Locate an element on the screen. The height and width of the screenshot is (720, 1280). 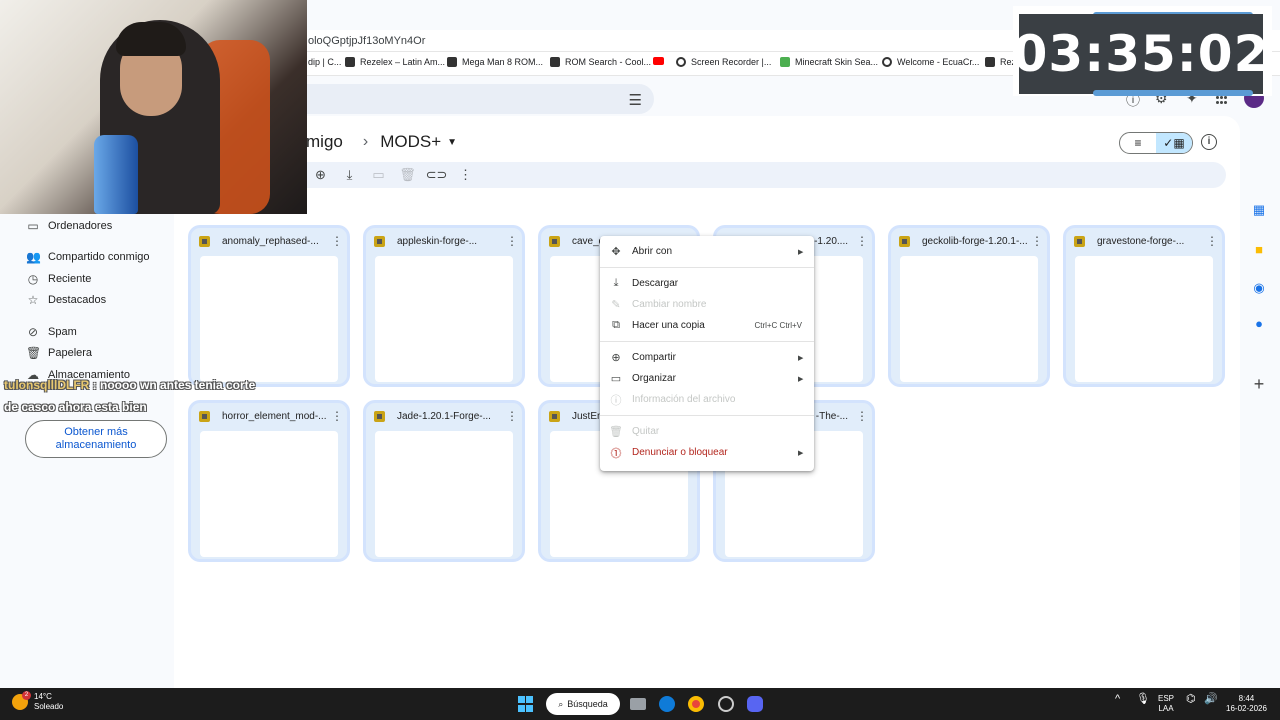
timer-digits: 03:35:02 is located at coordinates (1141, 54).